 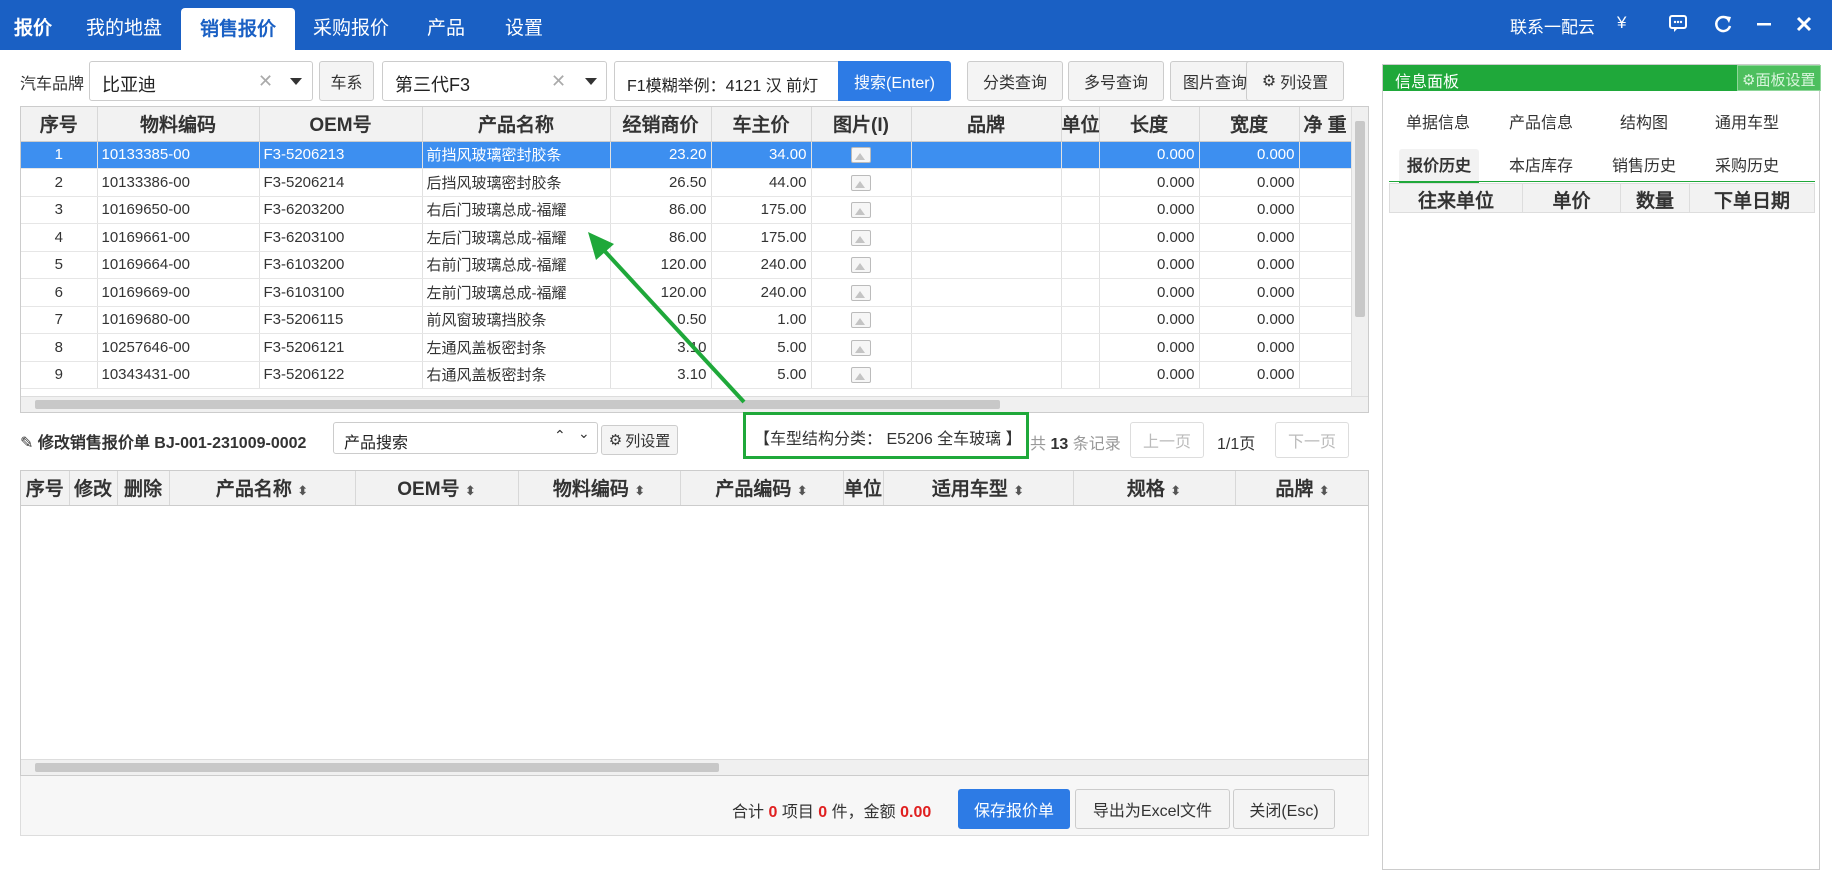 I want to click on export-excel-button: 导出为Excel文件, so click(x=1152, y=809).